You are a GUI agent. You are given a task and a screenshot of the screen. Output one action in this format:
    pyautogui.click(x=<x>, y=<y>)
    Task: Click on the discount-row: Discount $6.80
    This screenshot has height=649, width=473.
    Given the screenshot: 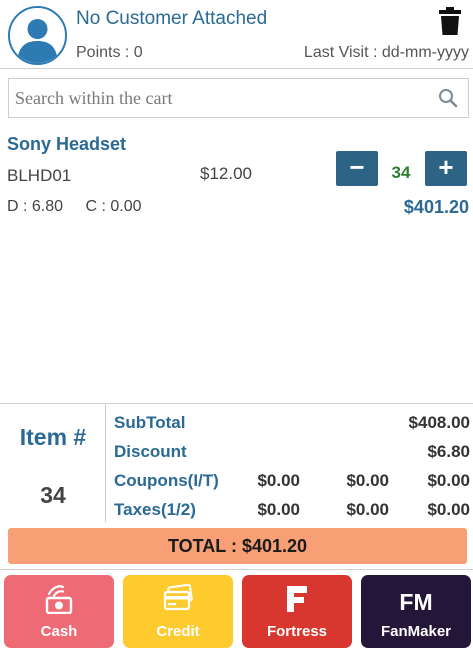 What is the action you would take?
    pyautogui.click(x=292, y=454)
    